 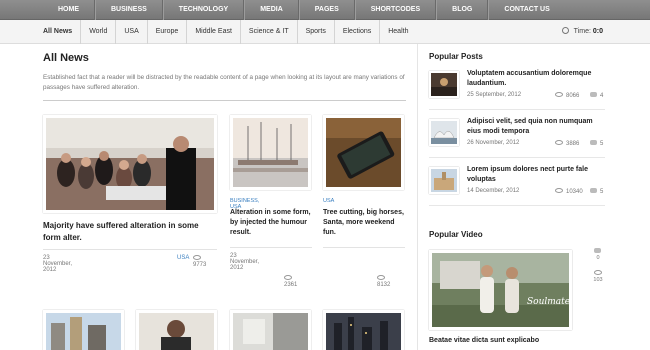 I want to click on popular-post-views: 8066, so click(x=567, y=95).